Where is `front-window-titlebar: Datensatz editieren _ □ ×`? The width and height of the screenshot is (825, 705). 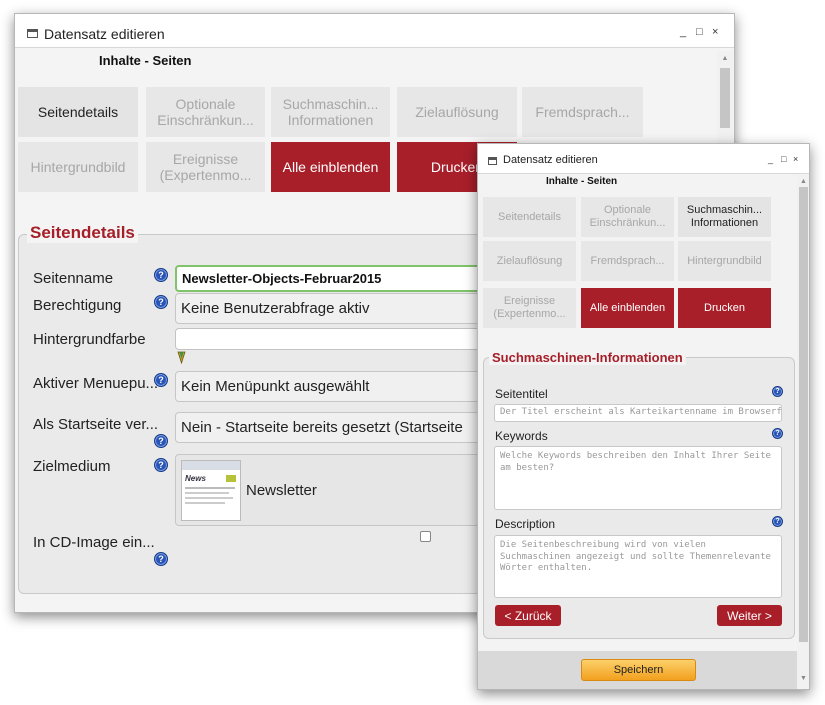 front-window-titlebar: Datensatz editieren _ □ × is located at coordinates (643, 159).